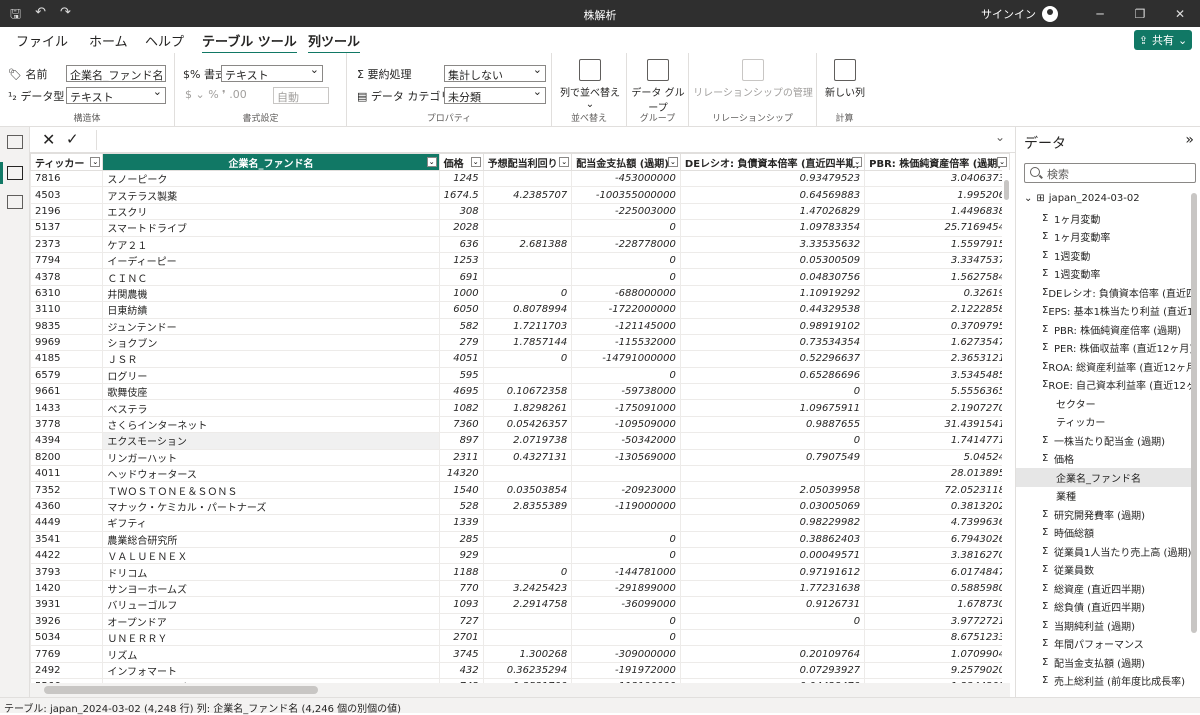  What do you see at coordinates (527, 408) in the screenshot?
I see `table-cell: 1.8298261` at bounding box center [527, 408].